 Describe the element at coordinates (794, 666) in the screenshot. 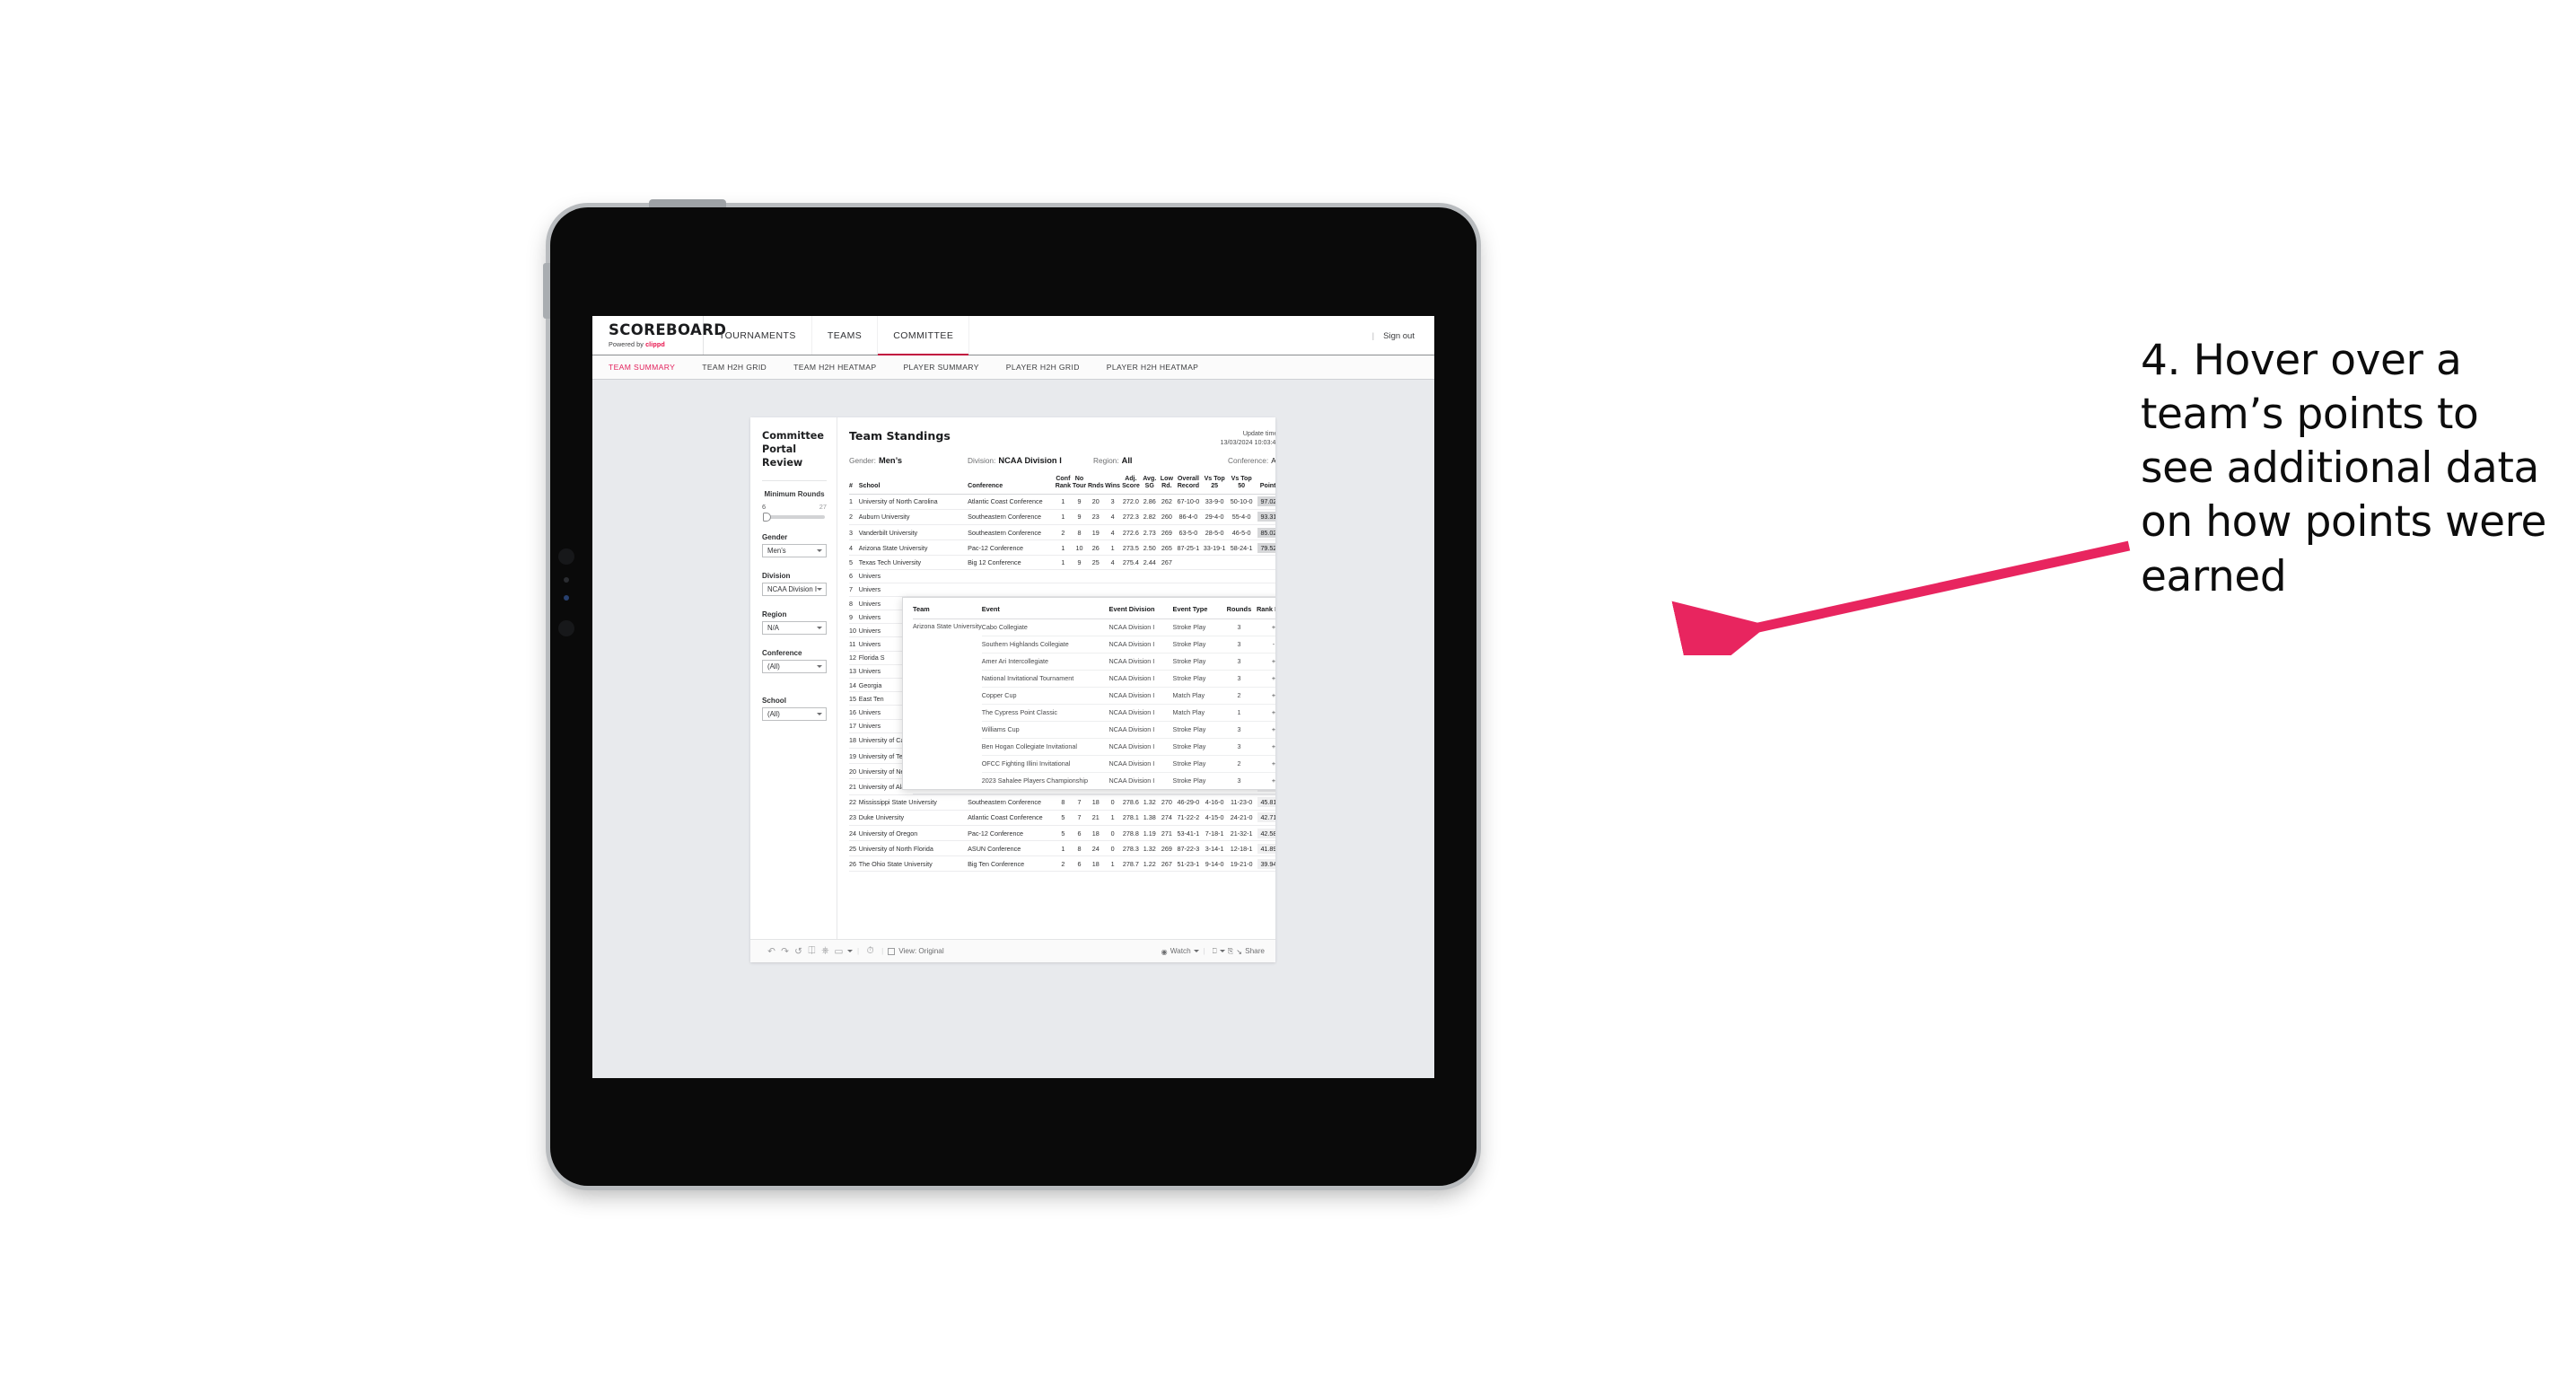

I see `conference-select: (All)` at that location.